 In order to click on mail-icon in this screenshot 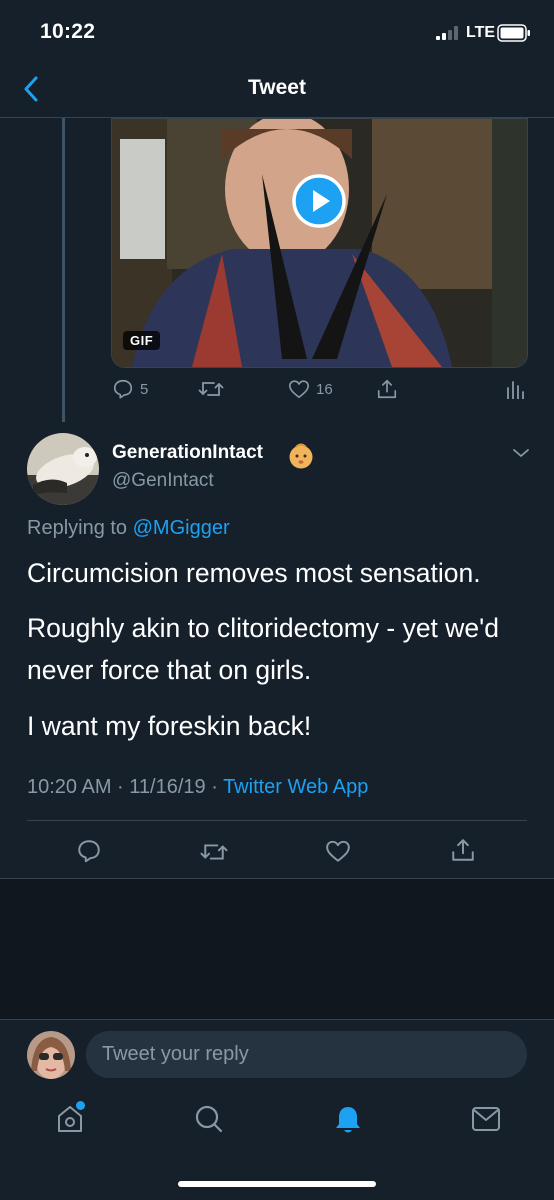, I will do `click(486, 1119)`.